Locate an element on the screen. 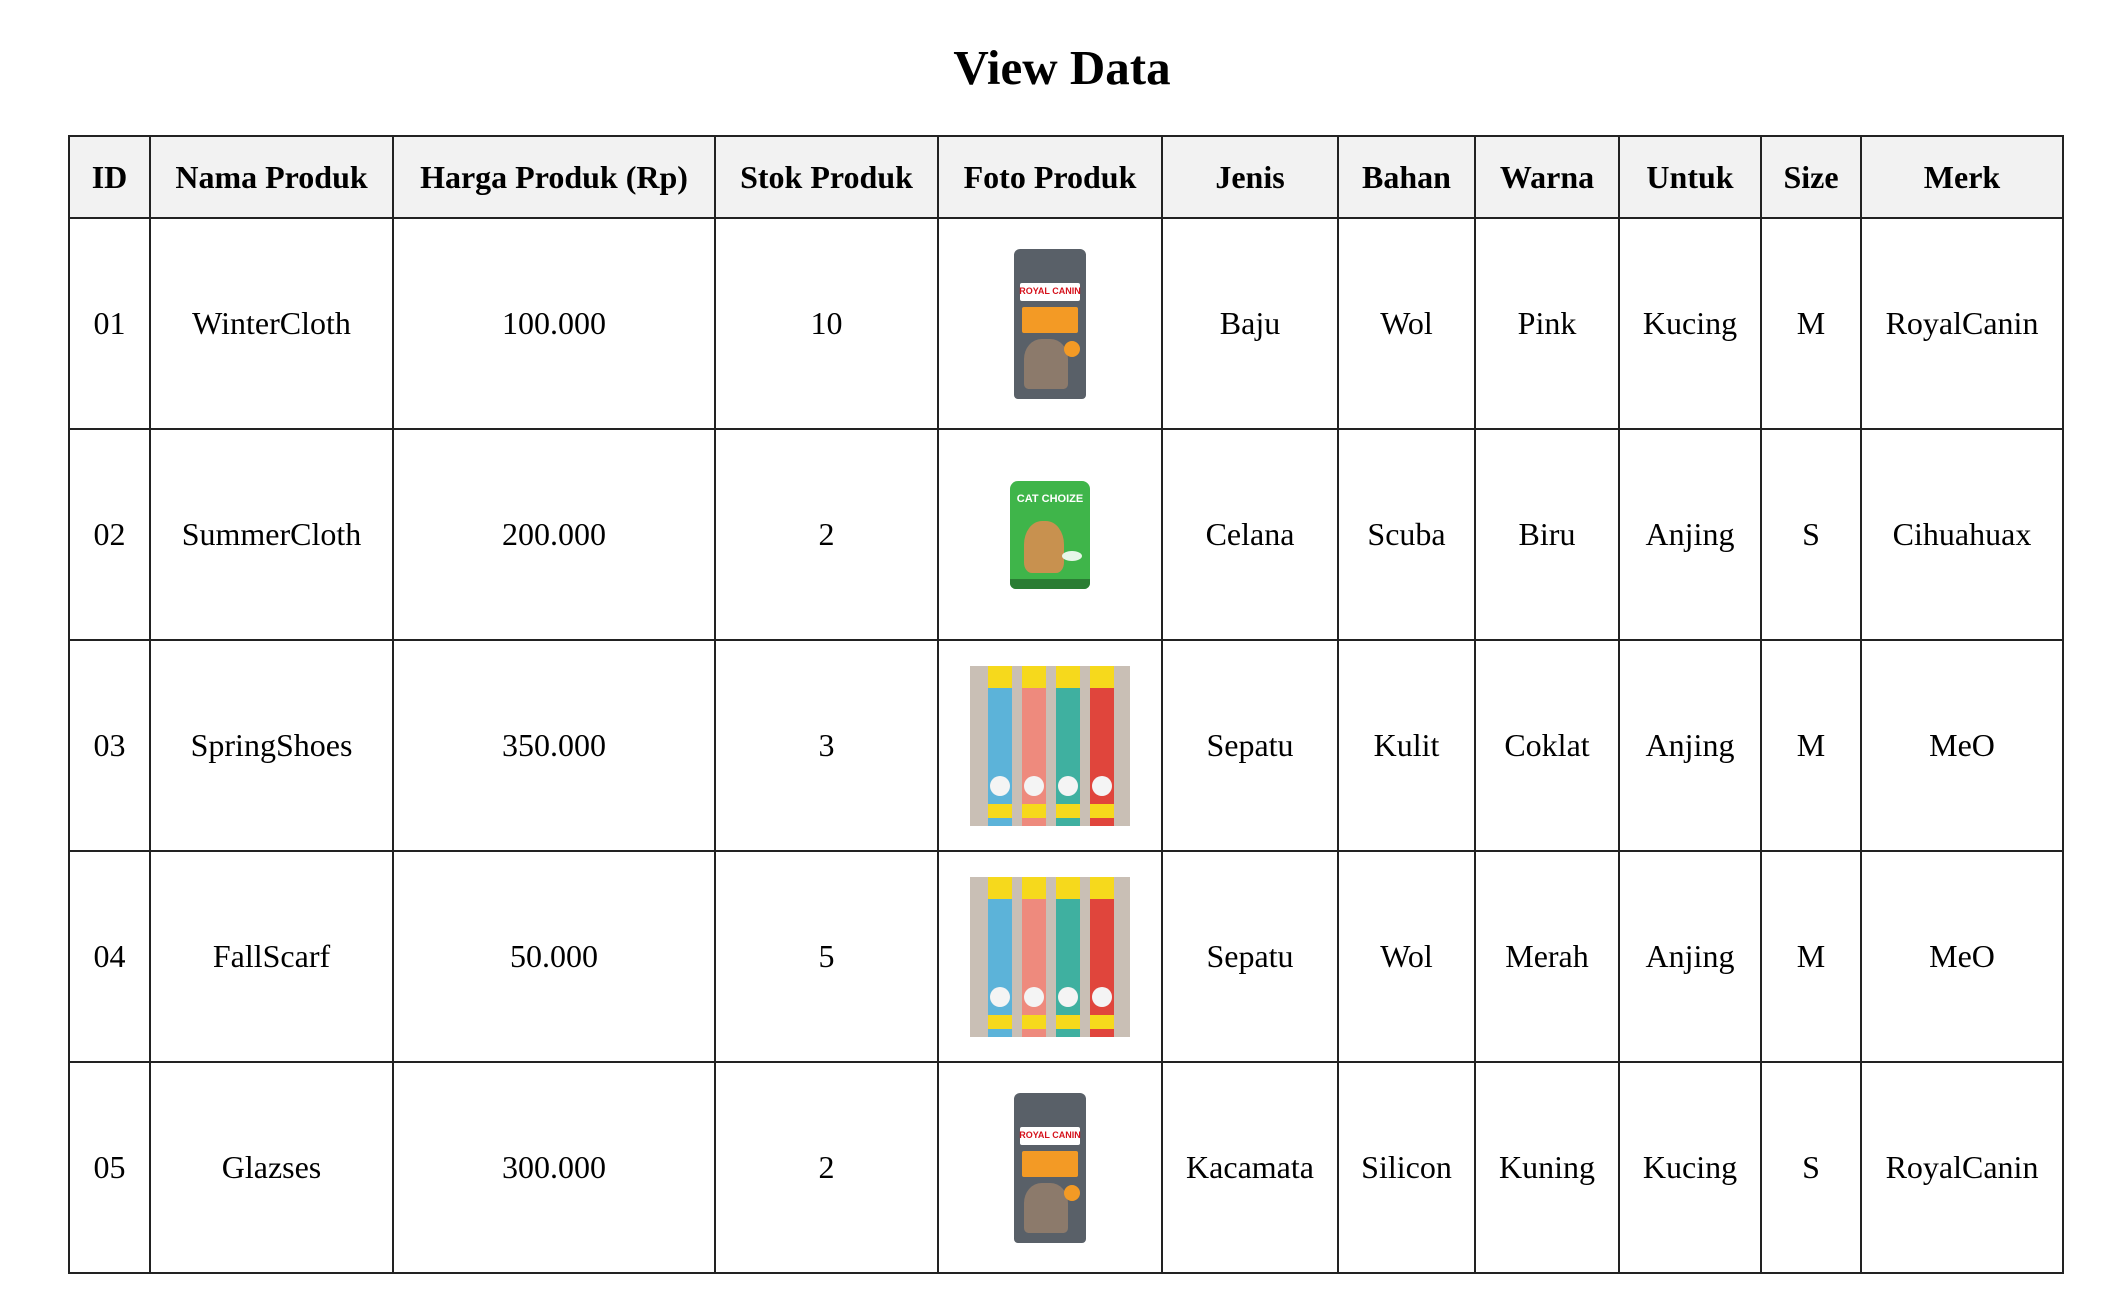 The width and height of the screenshot is (2124, 1308). product-photo-cat-choize: CAT CHOIZE is located at coordinates (1050, 534).